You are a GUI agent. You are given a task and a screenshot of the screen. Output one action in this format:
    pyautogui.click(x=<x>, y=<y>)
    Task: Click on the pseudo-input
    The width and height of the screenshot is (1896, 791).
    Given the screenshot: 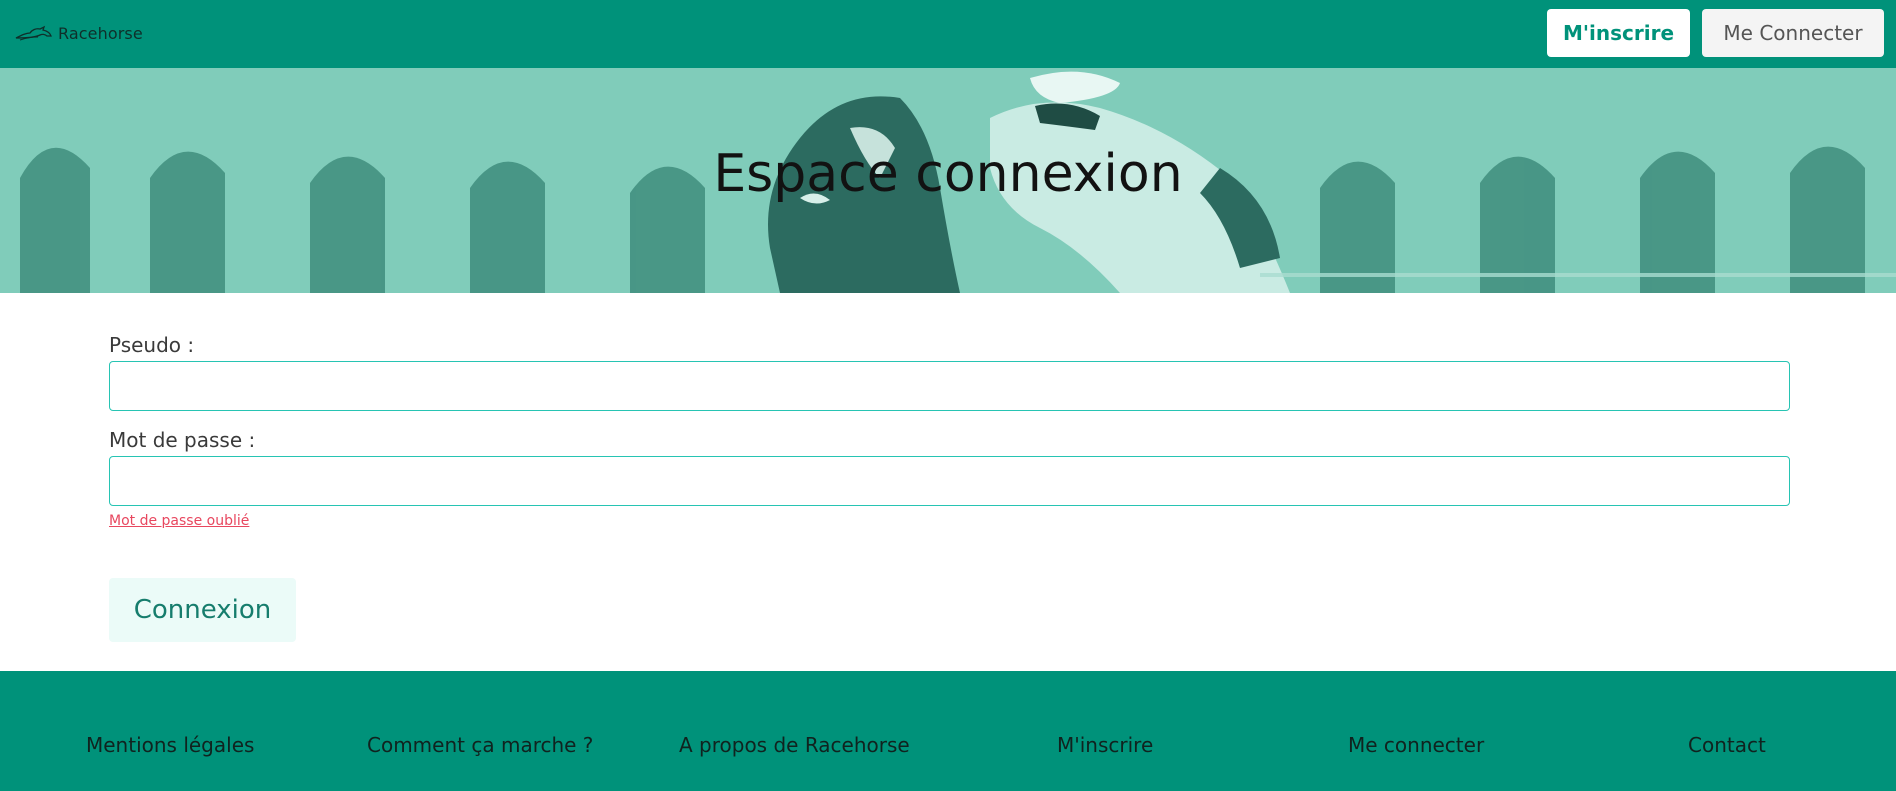 What is the action you would take?
    pyautogui.click(x=949, y=386)
    